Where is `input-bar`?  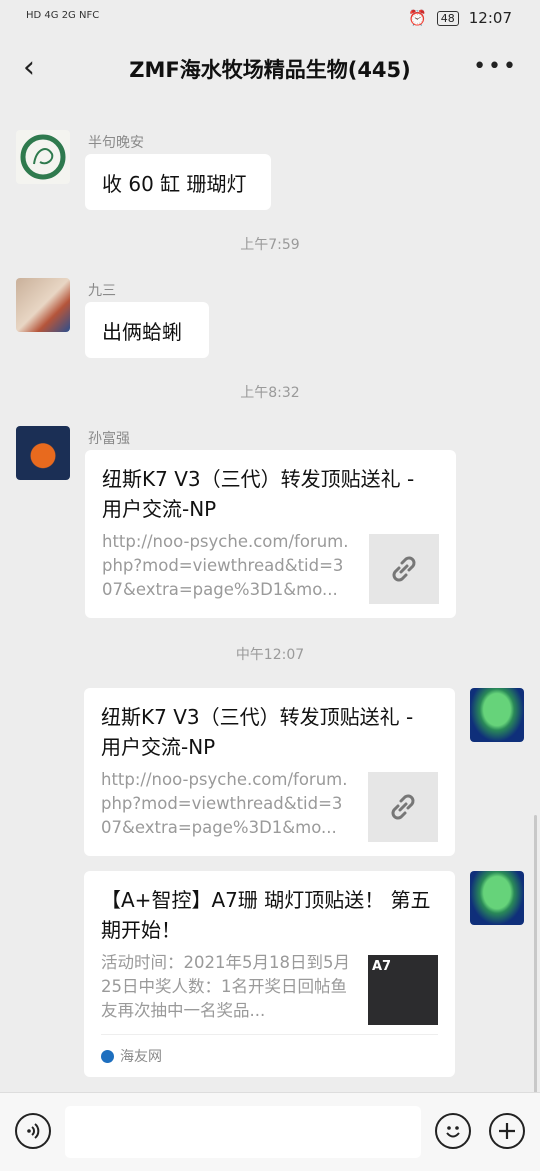
input-bar is located at coordinates (270, 1131).